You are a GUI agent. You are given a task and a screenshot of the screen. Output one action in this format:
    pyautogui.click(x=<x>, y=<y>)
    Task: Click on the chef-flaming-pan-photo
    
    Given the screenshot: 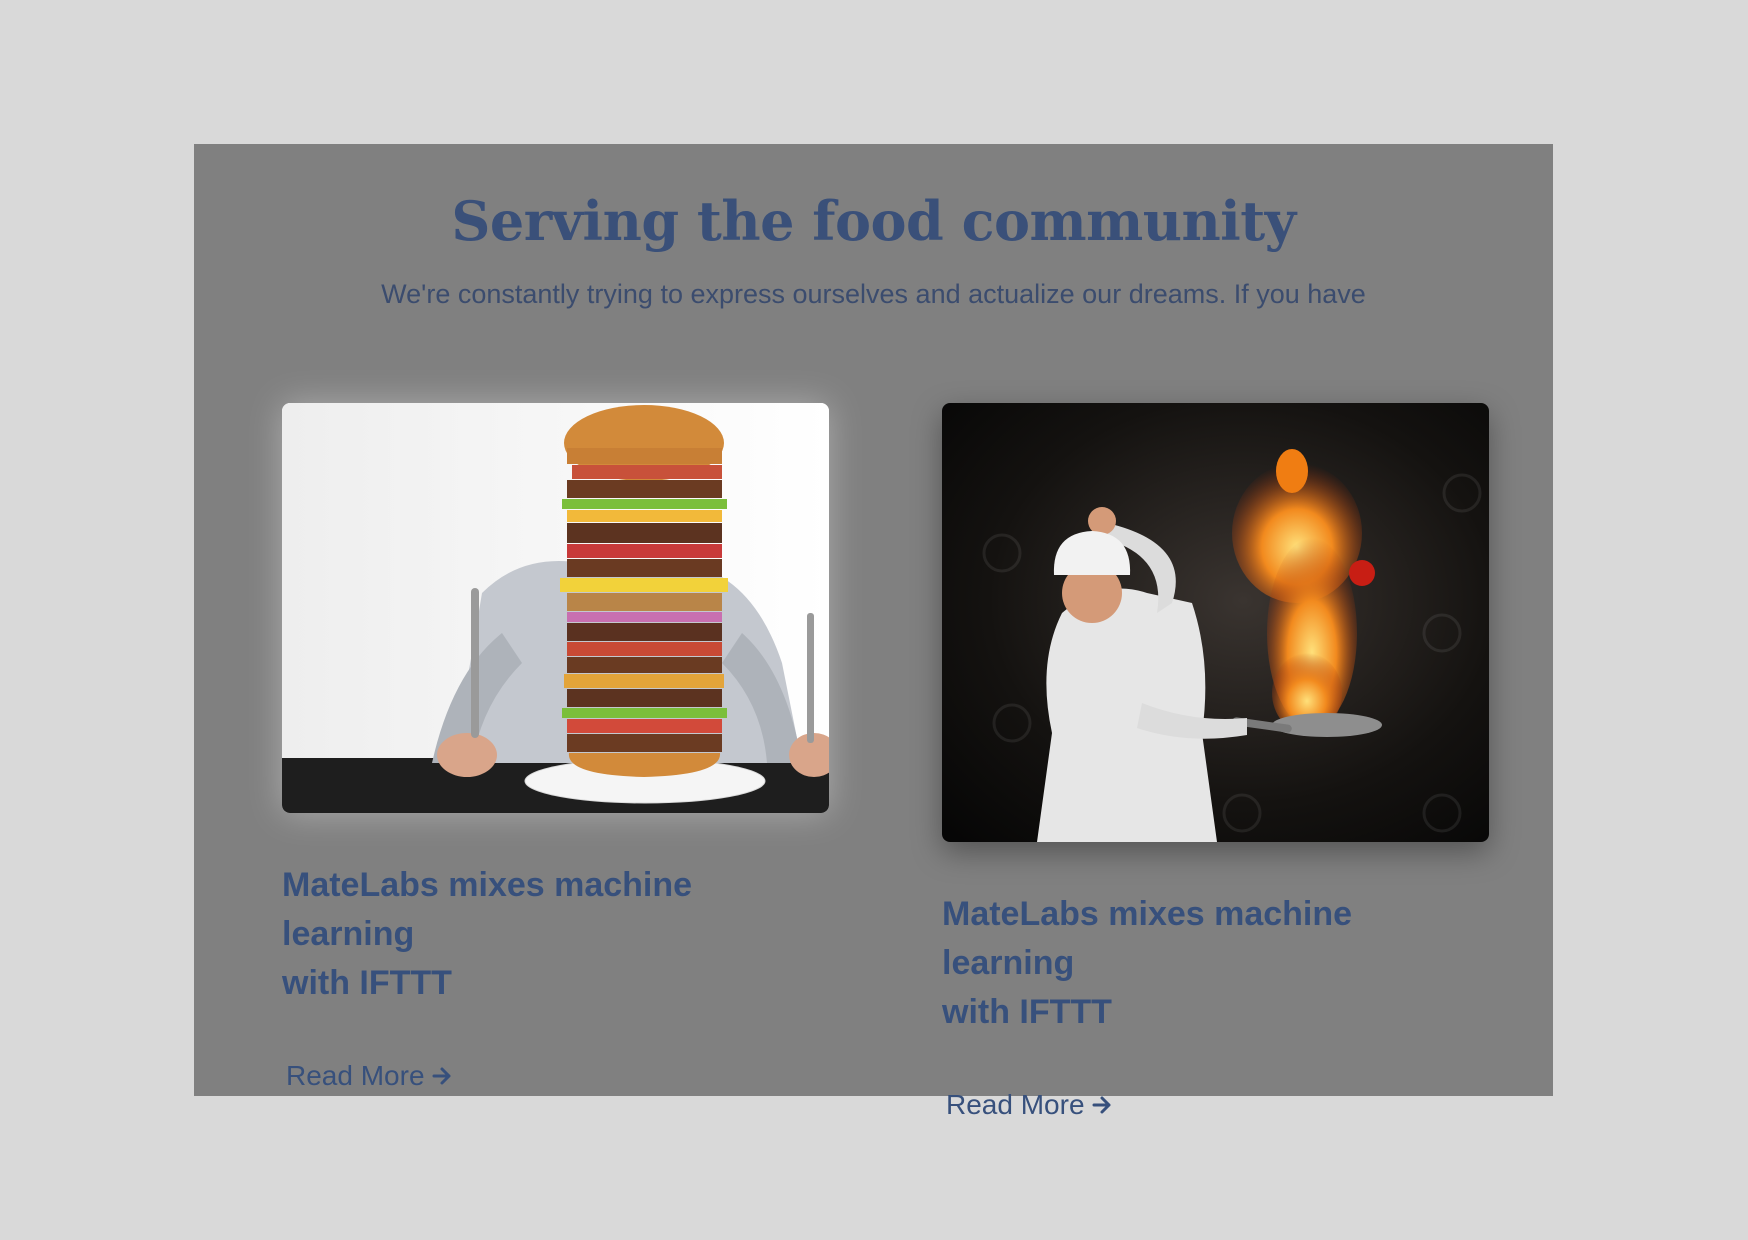 What is the action you would take?
    pyautogui.click(x=1215, y=622)
    